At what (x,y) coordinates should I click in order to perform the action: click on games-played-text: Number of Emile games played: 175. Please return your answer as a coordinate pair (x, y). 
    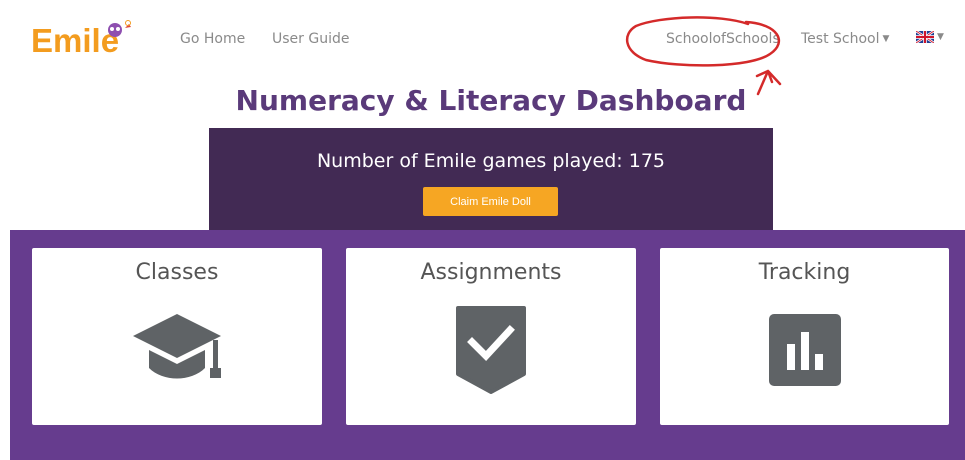
    Looking at the image, I should click on (491, 161).